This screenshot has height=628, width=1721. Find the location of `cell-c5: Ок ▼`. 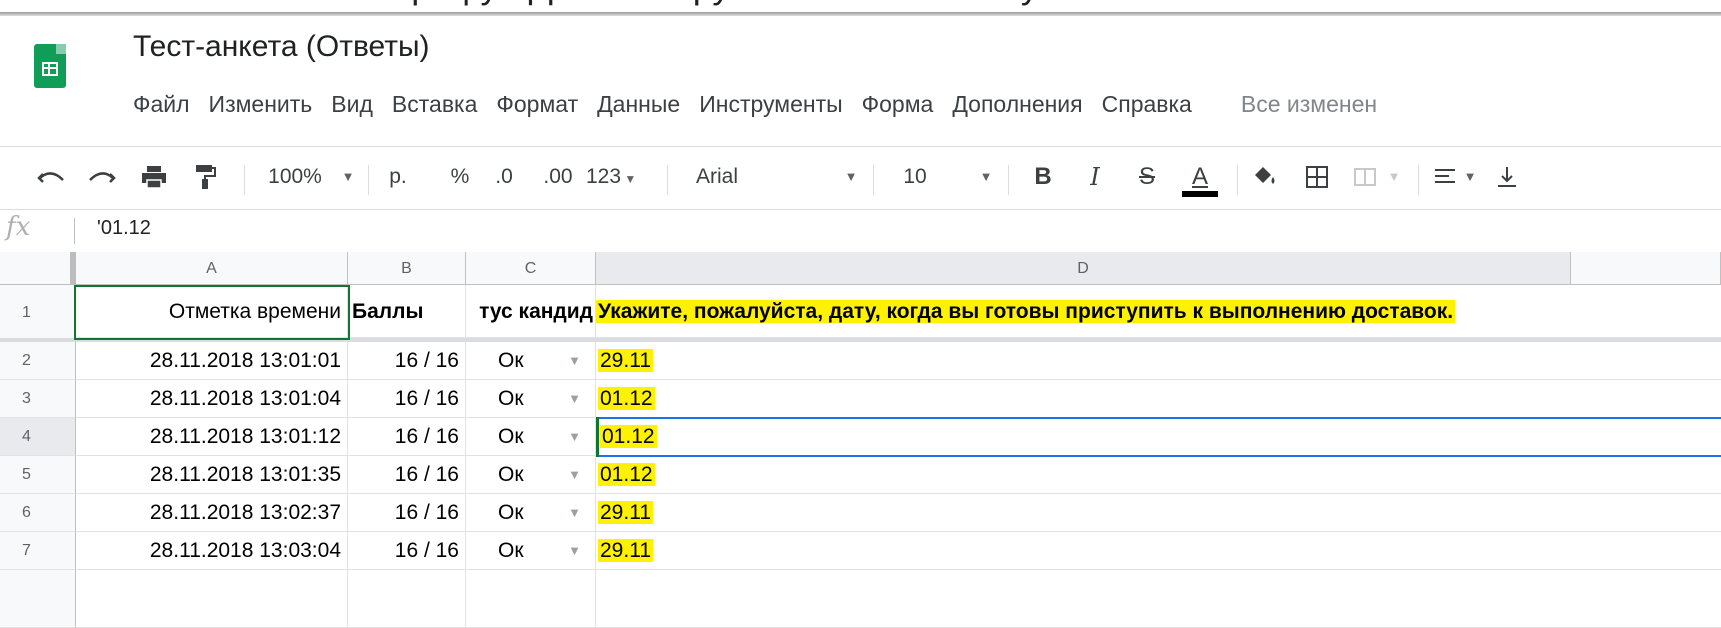

cell-c5: Ок ▼ is located at coordinates (531, 475).